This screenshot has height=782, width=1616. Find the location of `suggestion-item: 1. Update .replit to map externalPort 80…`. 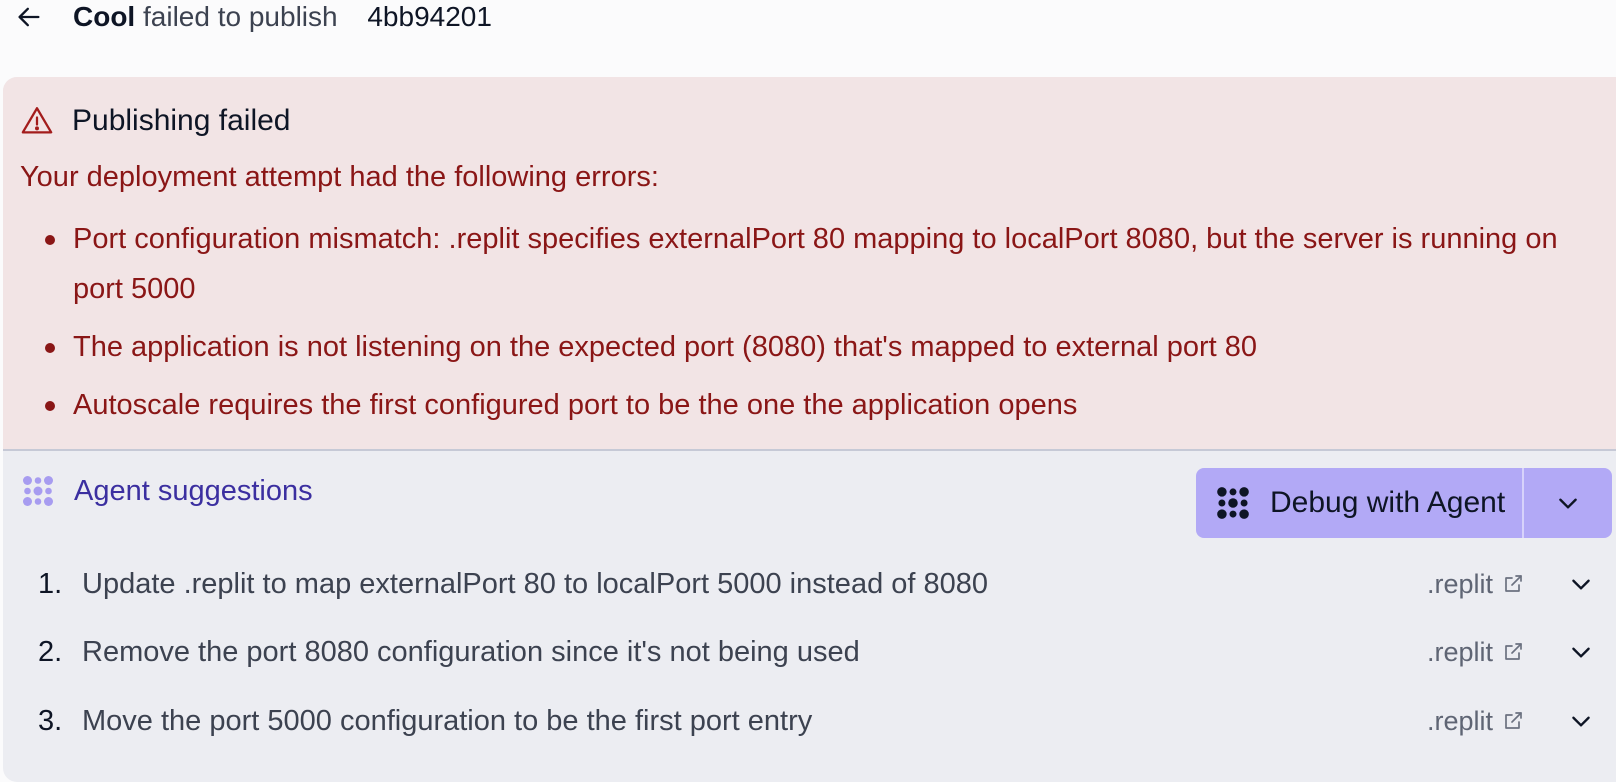

suggestion-item: 1. Update .replit to map externalPort 80… is located at coordinates (809, 584).